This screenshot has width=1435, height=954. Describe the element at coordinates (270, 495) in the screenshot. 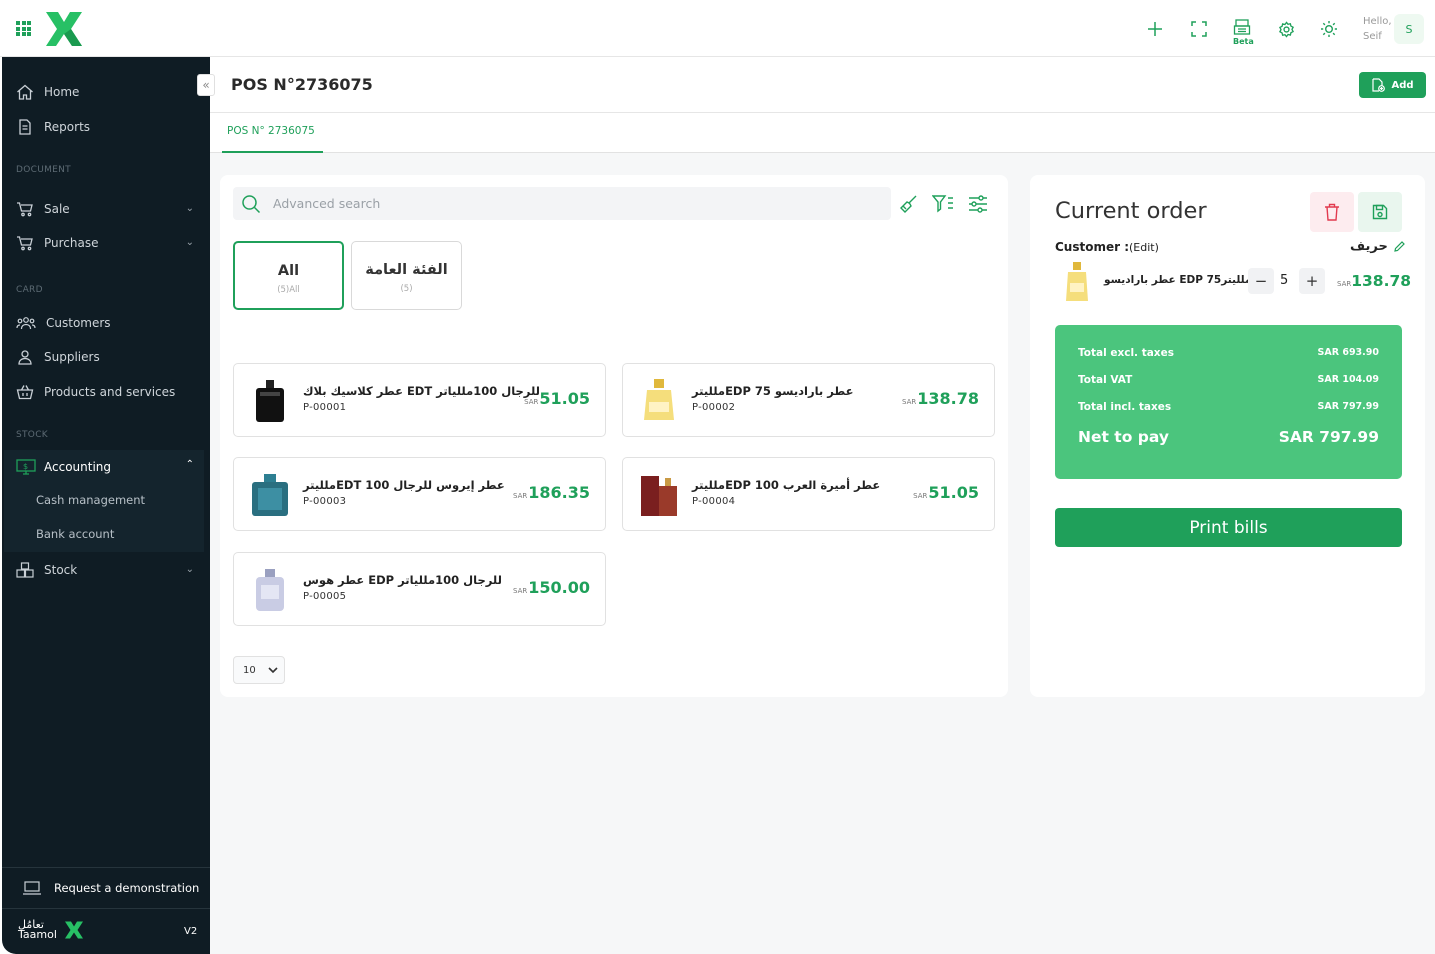

I see `perfume-blue-image` at that location.